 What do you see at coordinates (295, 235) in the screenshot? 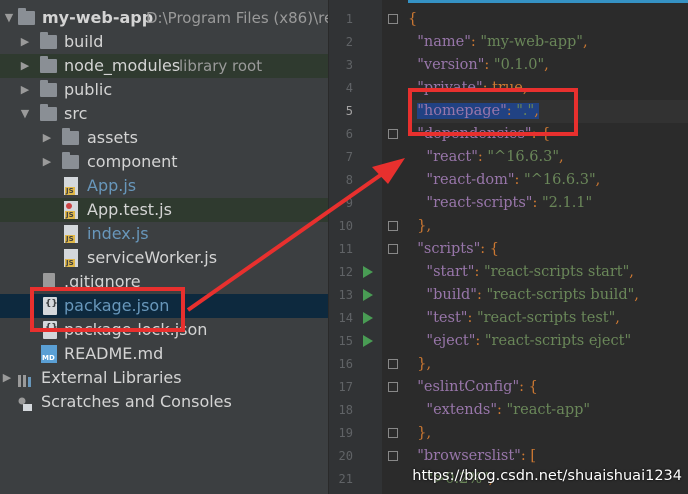
I see `annotation-arrow` at bounding box center [295, 235].